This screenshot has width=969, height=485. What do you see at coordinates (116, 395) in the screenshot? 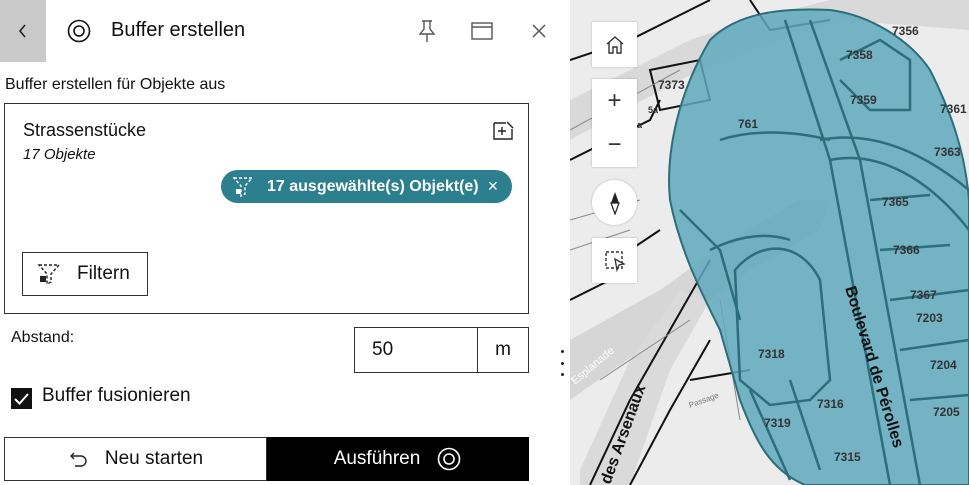
I see `merge-label: Buffer fusionieren` at bounding box center [116, 395].